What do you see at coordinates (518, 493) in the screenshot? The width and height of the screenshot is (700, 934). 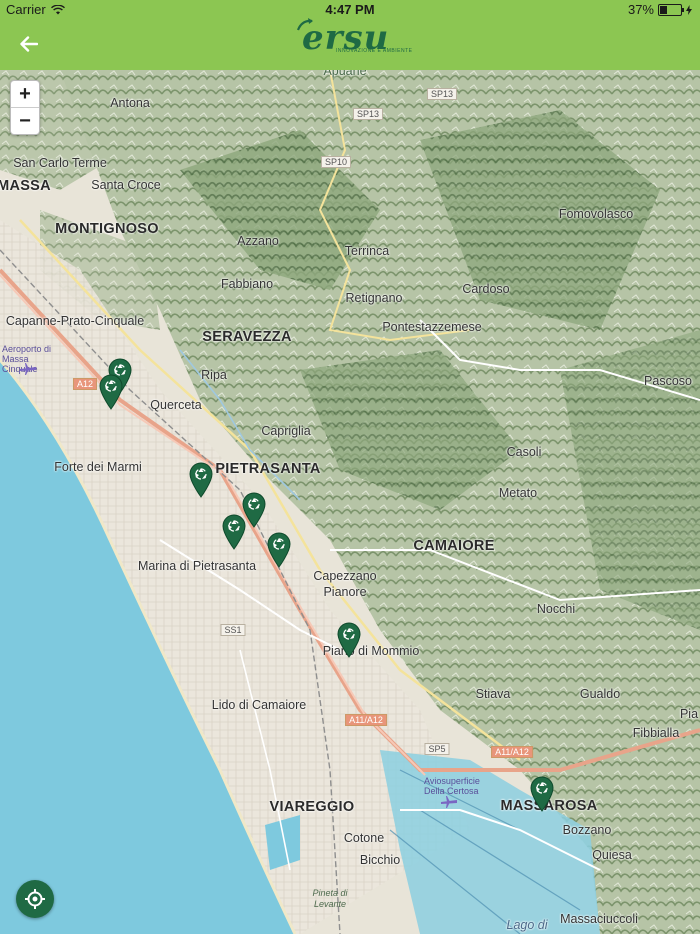 I see `place-label: Metato` at bounding box center [518, 493].